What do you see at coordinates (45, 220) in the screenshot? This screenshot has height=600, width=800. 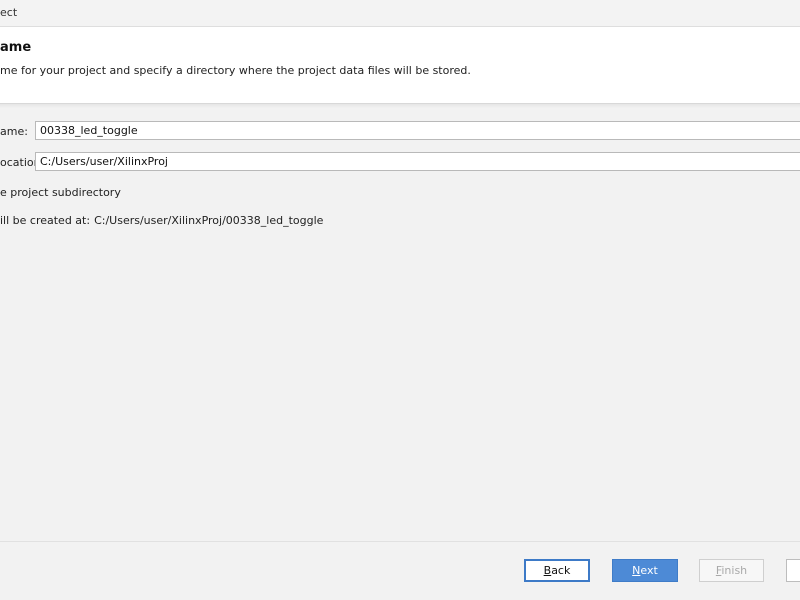 I see `created-at-label: ill be created at:` at bounding box center [45, 220].